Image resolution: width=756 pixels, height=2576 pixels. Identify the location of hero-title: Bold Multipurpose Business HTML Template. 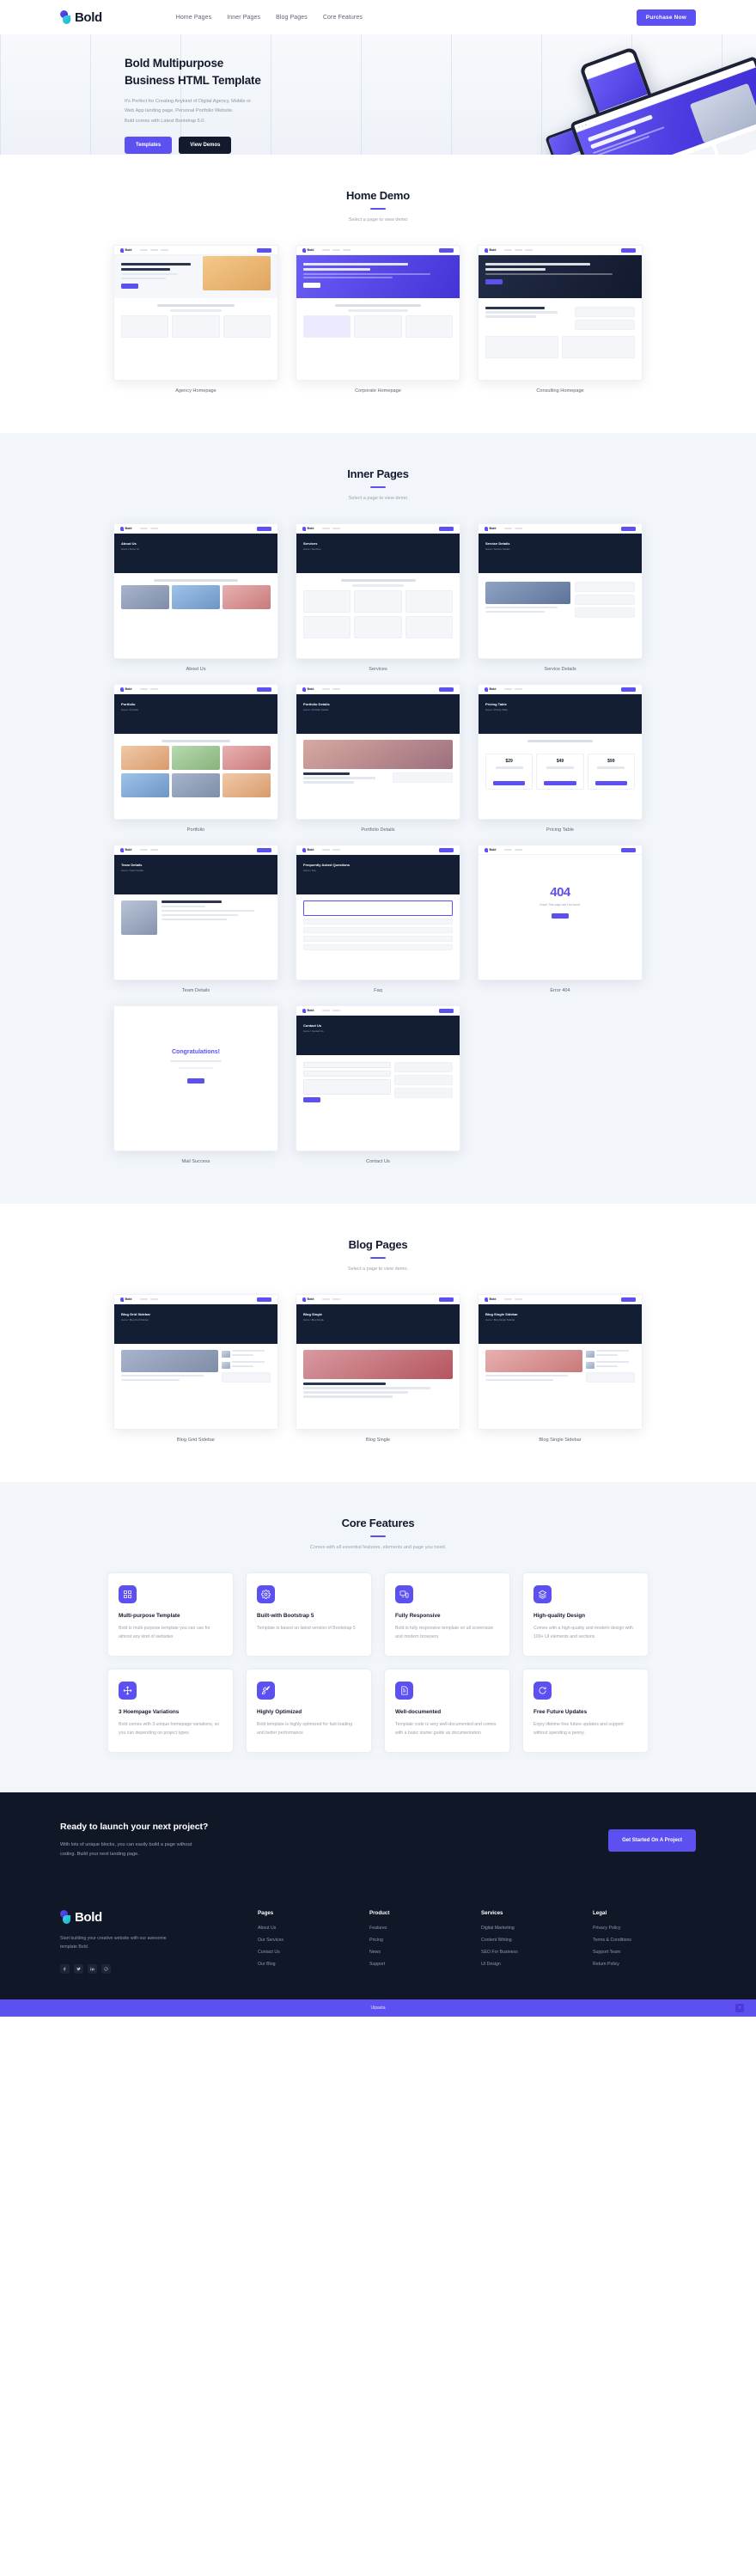
(243, 72).